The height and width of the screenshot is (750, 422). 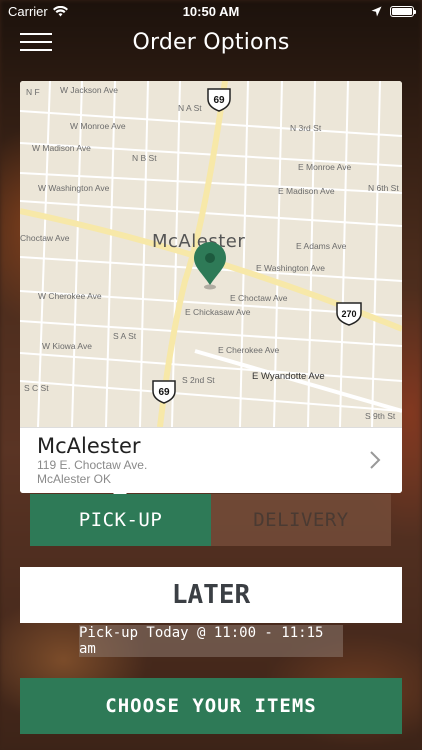 What do you see at coordinates (306, 128) in the screenshot?
I see `street-label: N 3rd St` at bounding box center [306, 128].